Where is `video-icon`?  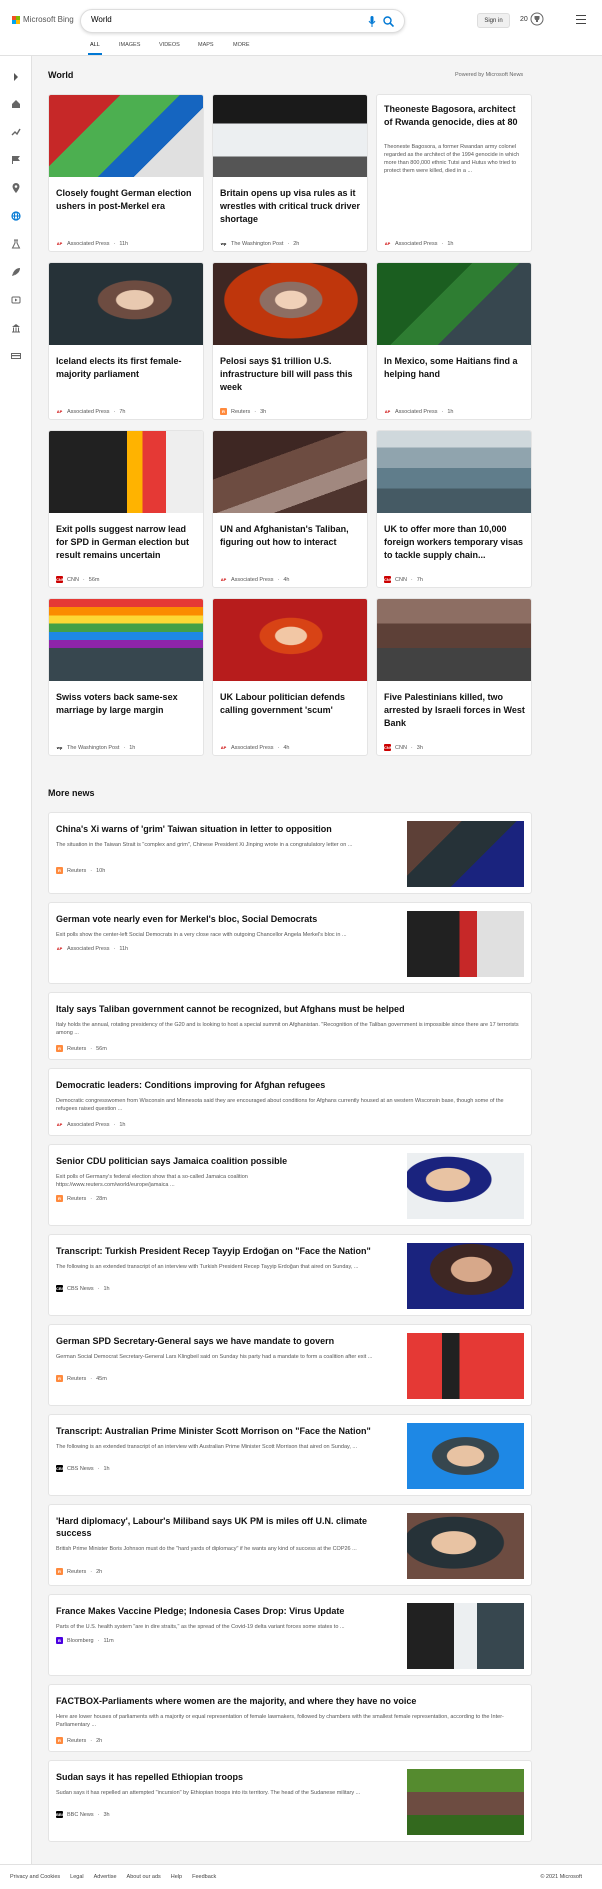 video-icon is located at coordinates (16, 298).